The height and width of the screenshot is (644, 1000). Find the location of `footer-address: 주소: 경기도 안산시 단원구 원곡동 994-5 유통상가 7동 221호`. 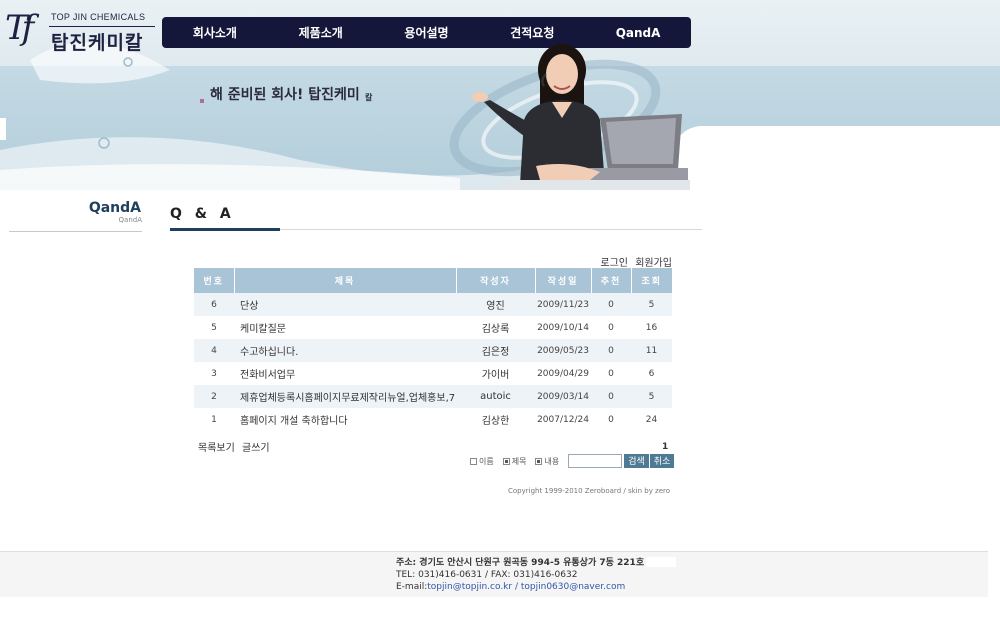

footer-address: 주소: 경기도 안산시 단원구 원곡동 994-5 유통상가 7동 221호 is located at coordinates (520, 563).